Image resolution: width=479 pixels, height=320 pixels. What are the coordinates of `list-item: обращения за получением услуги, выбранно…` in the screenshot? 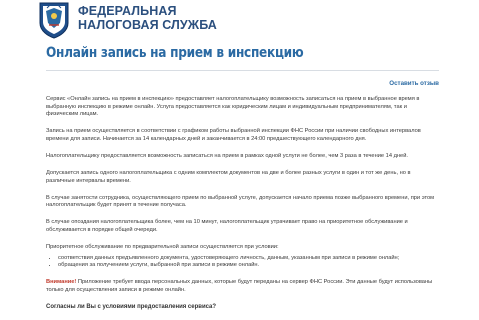 It's located at (248, 266).